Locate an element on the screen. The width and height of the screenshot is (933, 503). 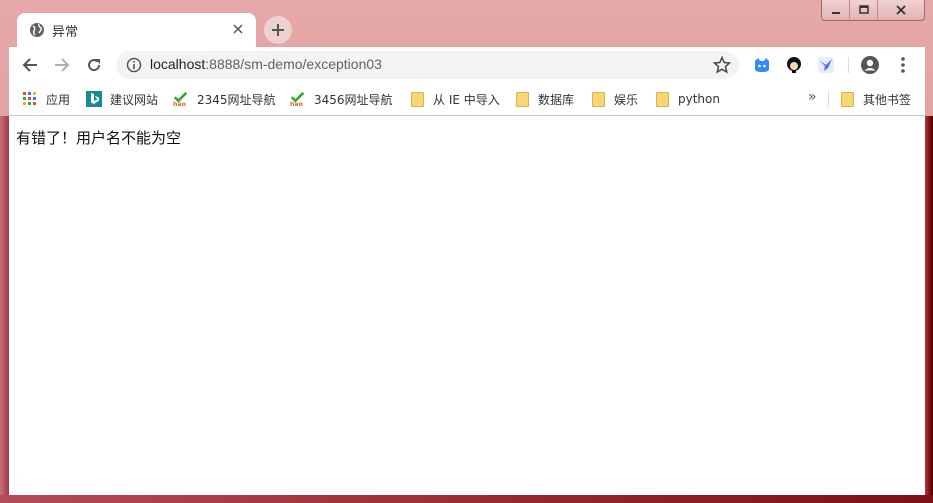
maximize-button is located at coordinates (863, 9).